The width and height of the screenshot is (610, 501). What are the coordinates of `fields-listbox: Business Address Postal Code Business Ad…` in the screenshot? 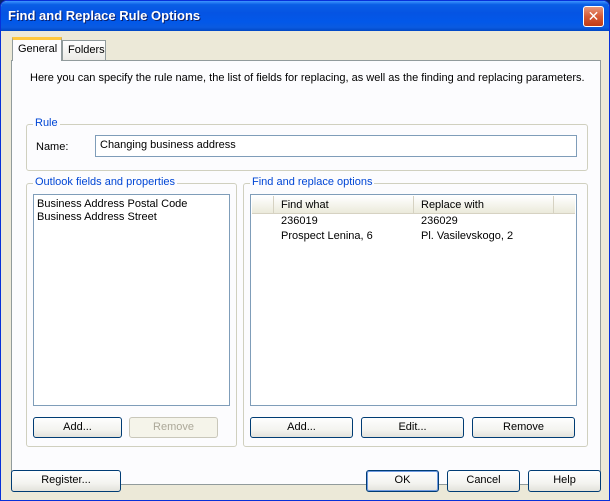 It's located at (131, 300).